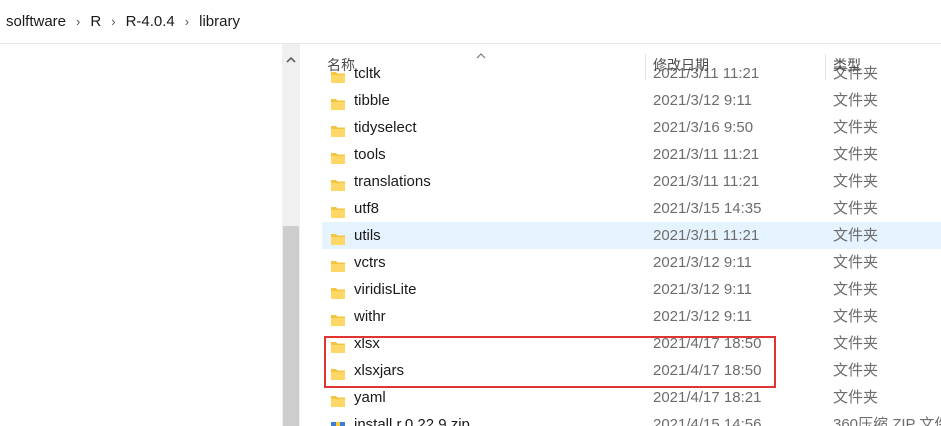  What do you see at coordinates (291, 326) in the screenshot?
I see `scrollbar-thumb` at bounding box center [291, 326].